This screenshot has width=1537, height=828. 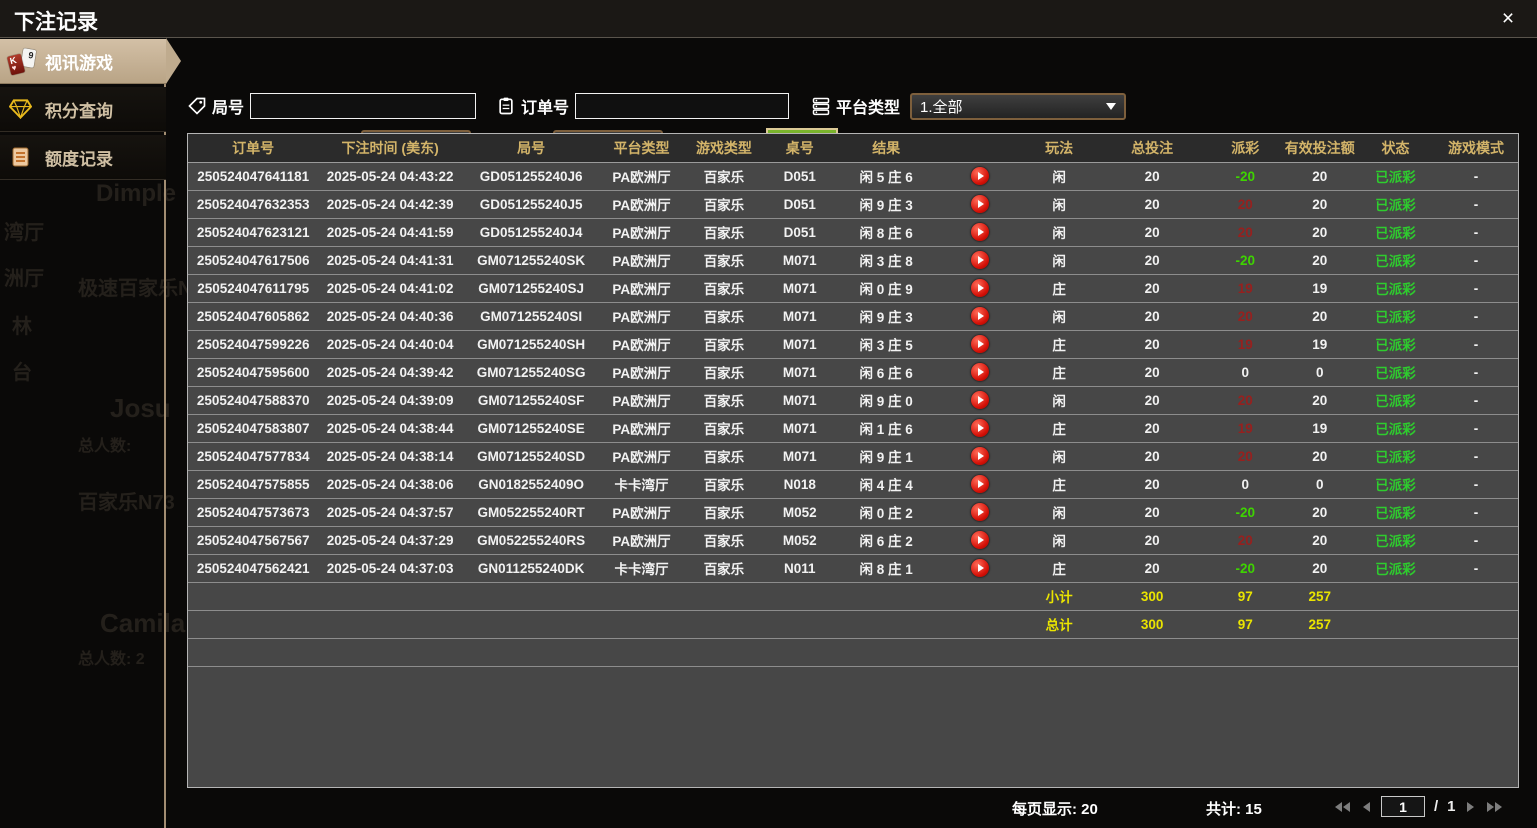 I want to click on sidebar-item-label: 视讯游戏, so click(x=79, y=63).